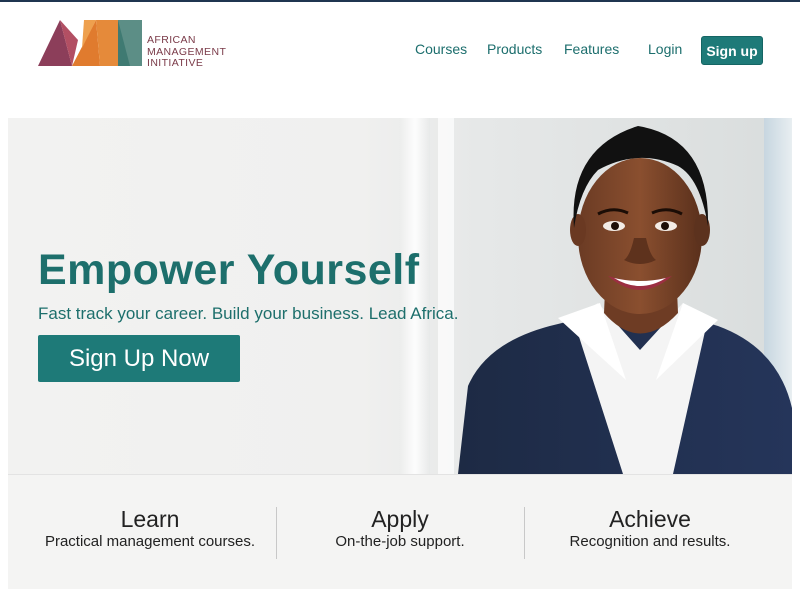 The height and width of the screenshot is (600, 800). What do you see at coordinates (150, 519) in the screenshot?
I see `feature-title: Learn` at bounding box center [150, 519].